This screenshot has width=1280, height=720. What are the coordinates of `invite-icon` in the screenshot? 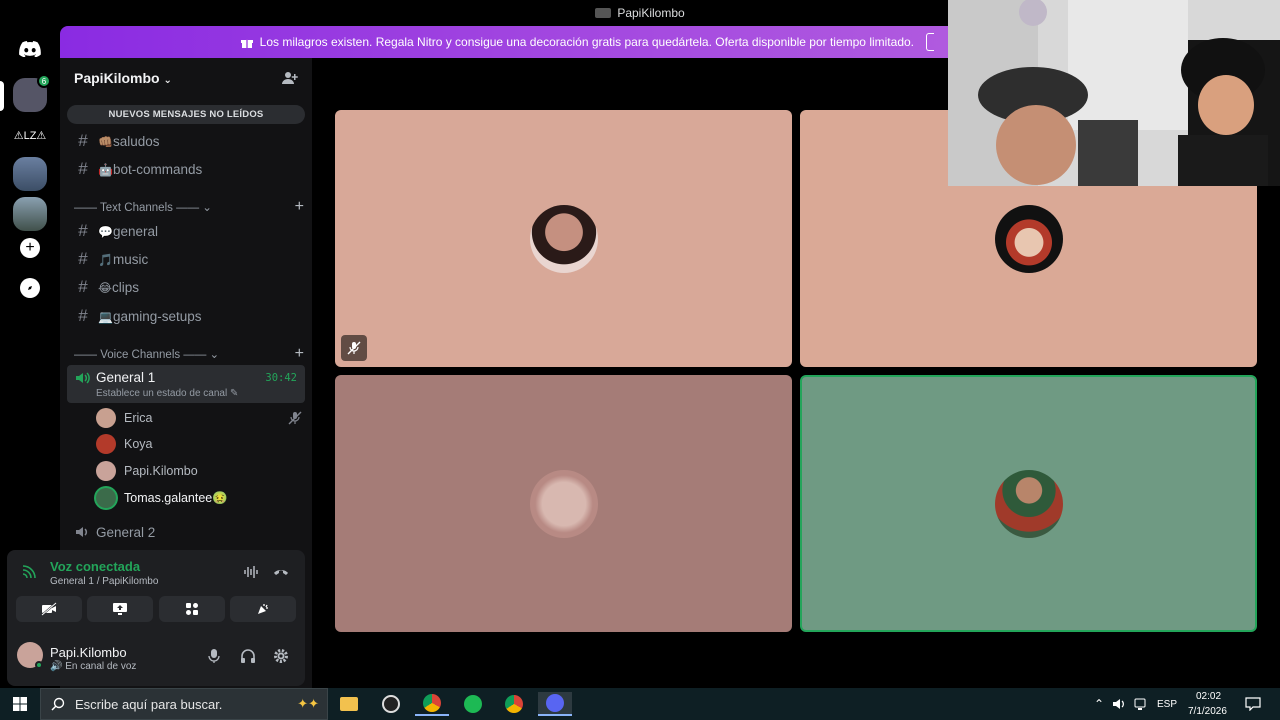 It's located at (290, 78).